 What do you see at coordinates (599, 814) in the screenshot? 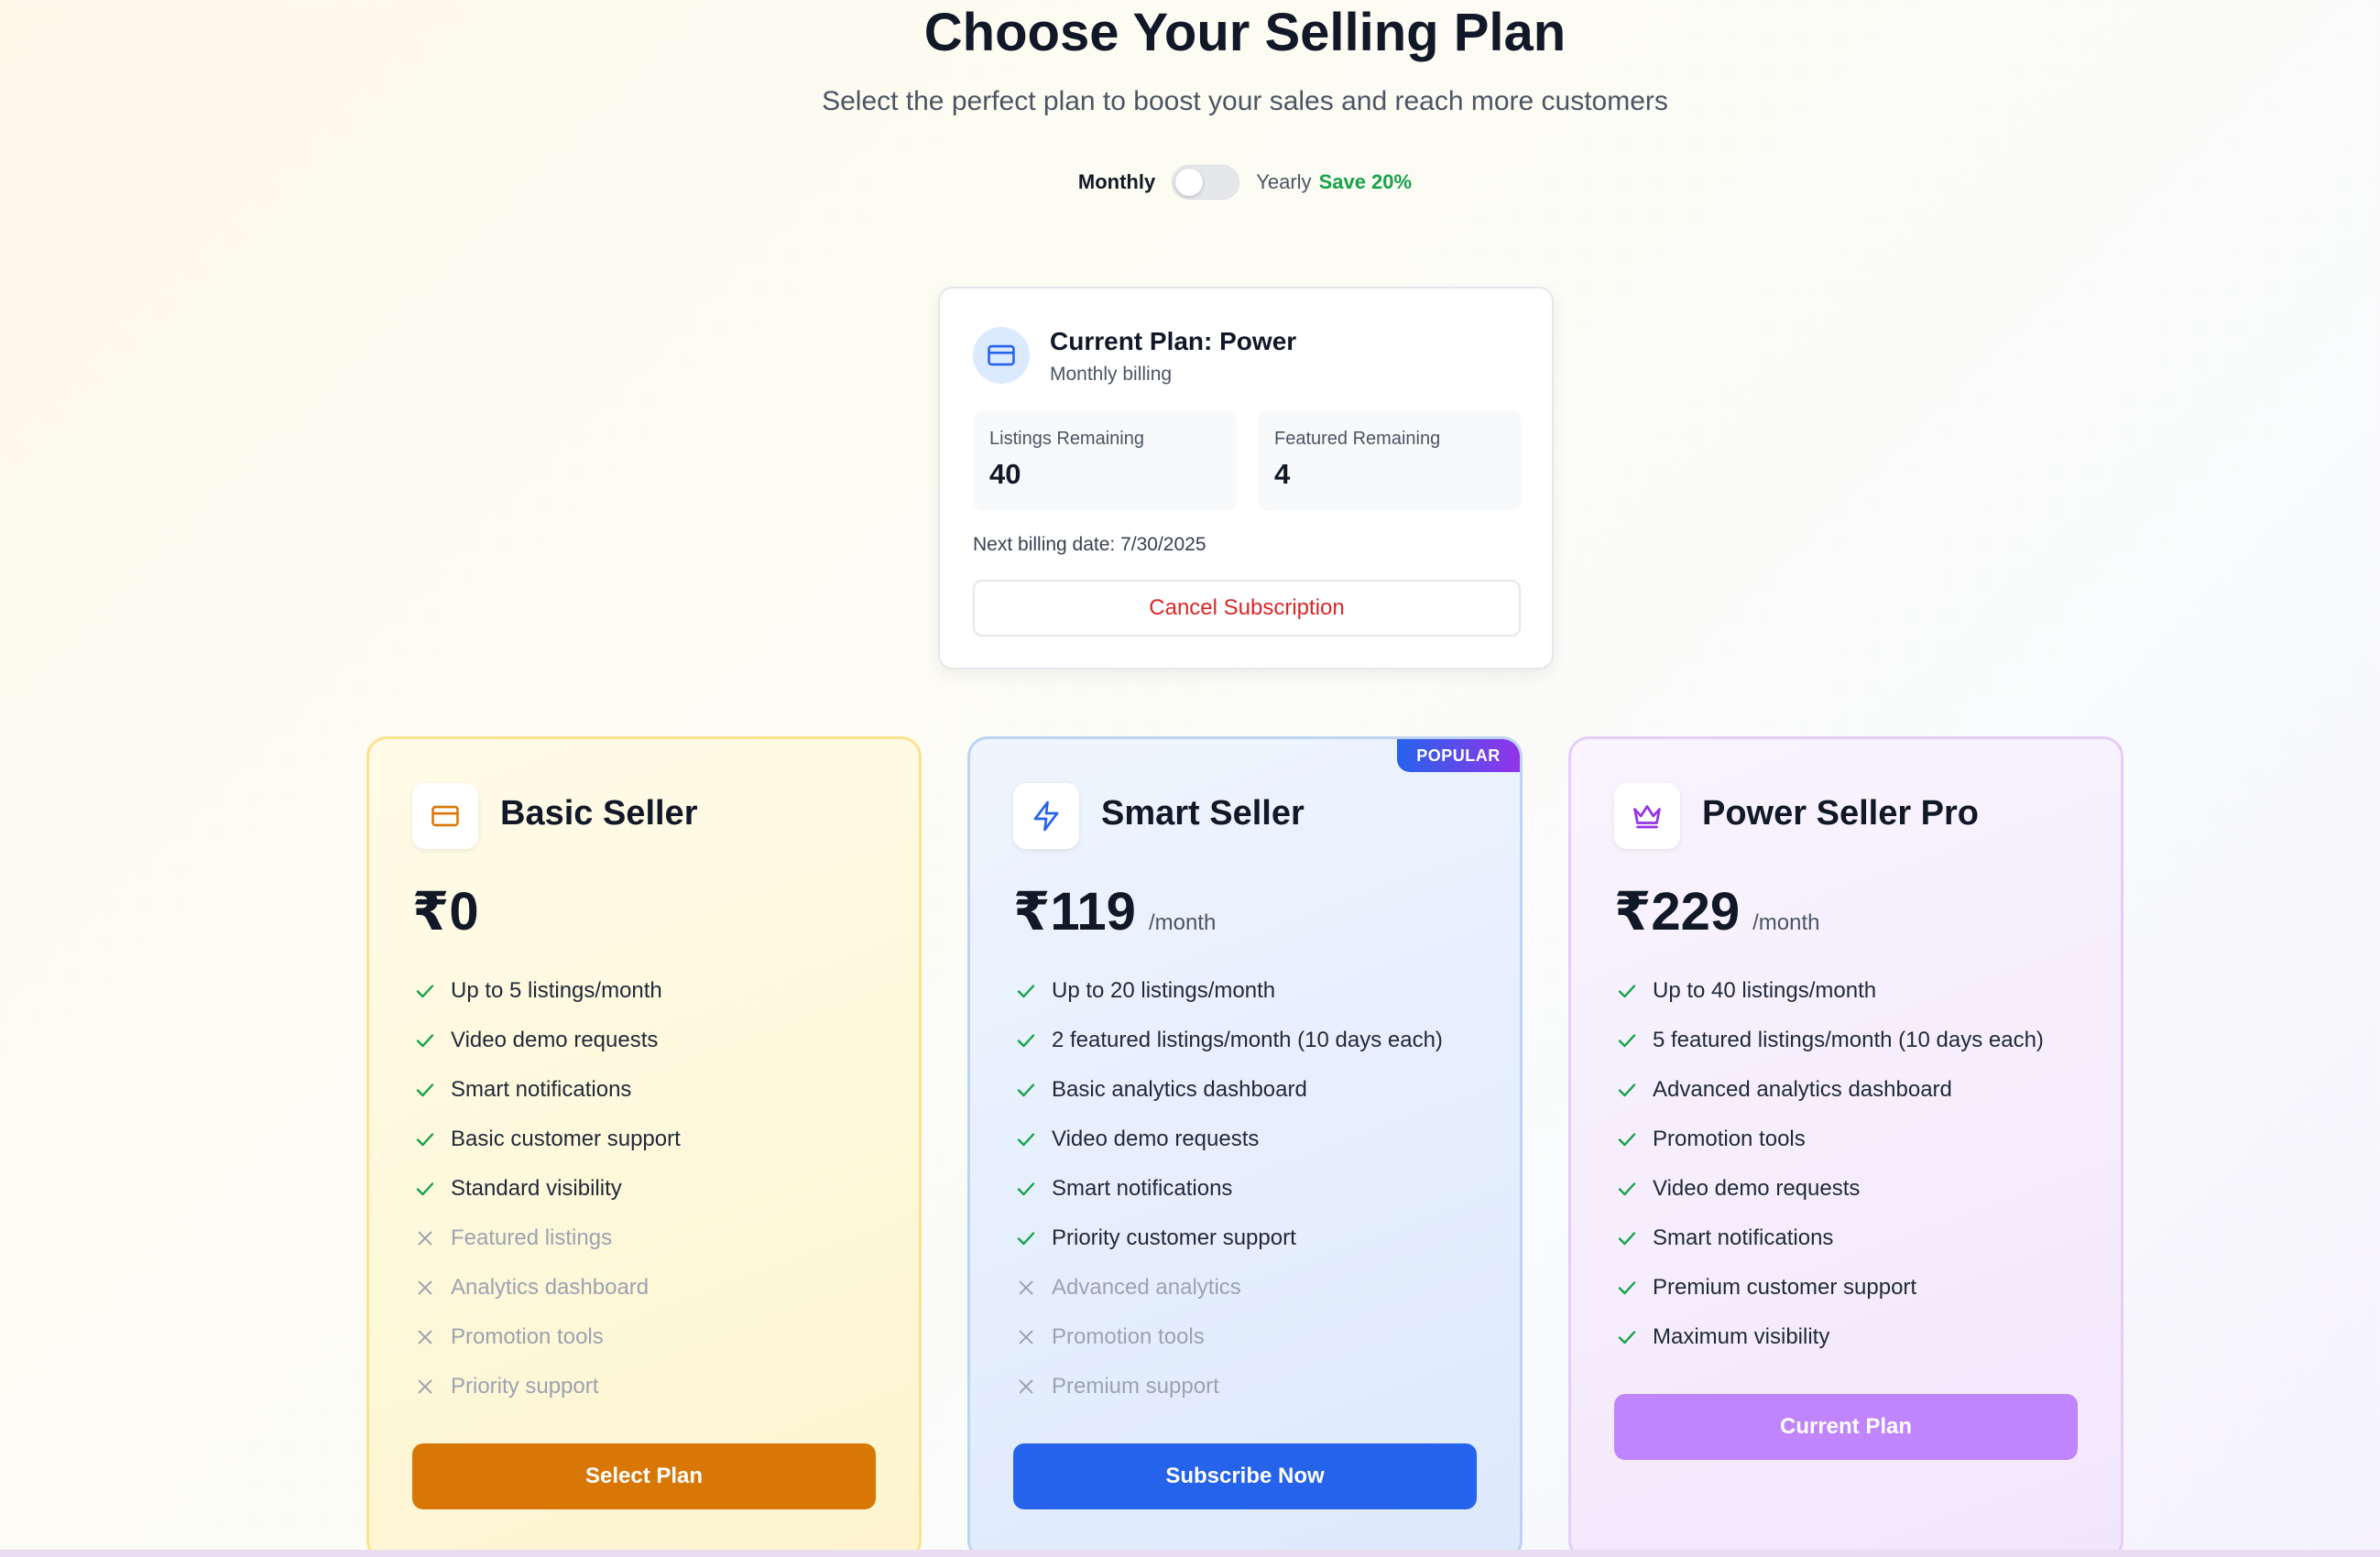
I see `plan-name: Basic Seller` at bounding box center [599, 814].